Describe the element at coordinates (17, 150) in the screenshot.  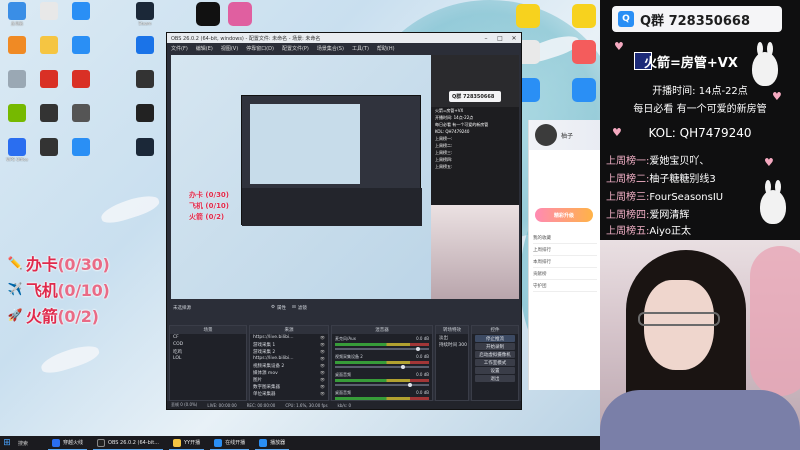
I see `desktop-shortcut: WPS Office` at that location.